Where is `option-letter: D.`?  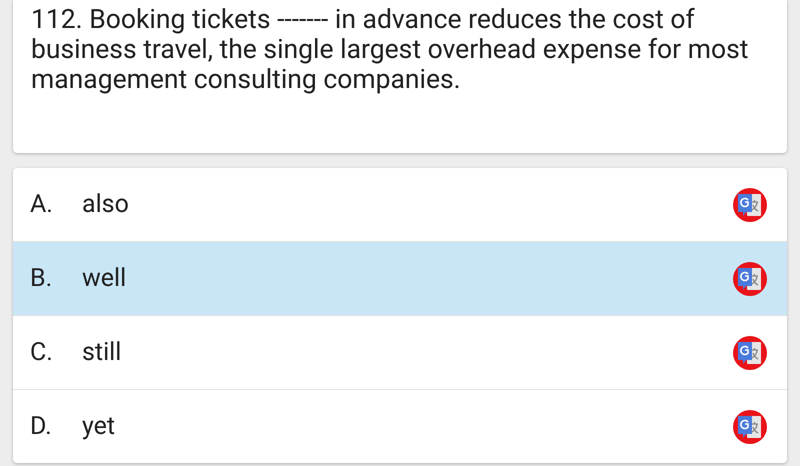
option-letter: D. is located at coordinates (41, 426).